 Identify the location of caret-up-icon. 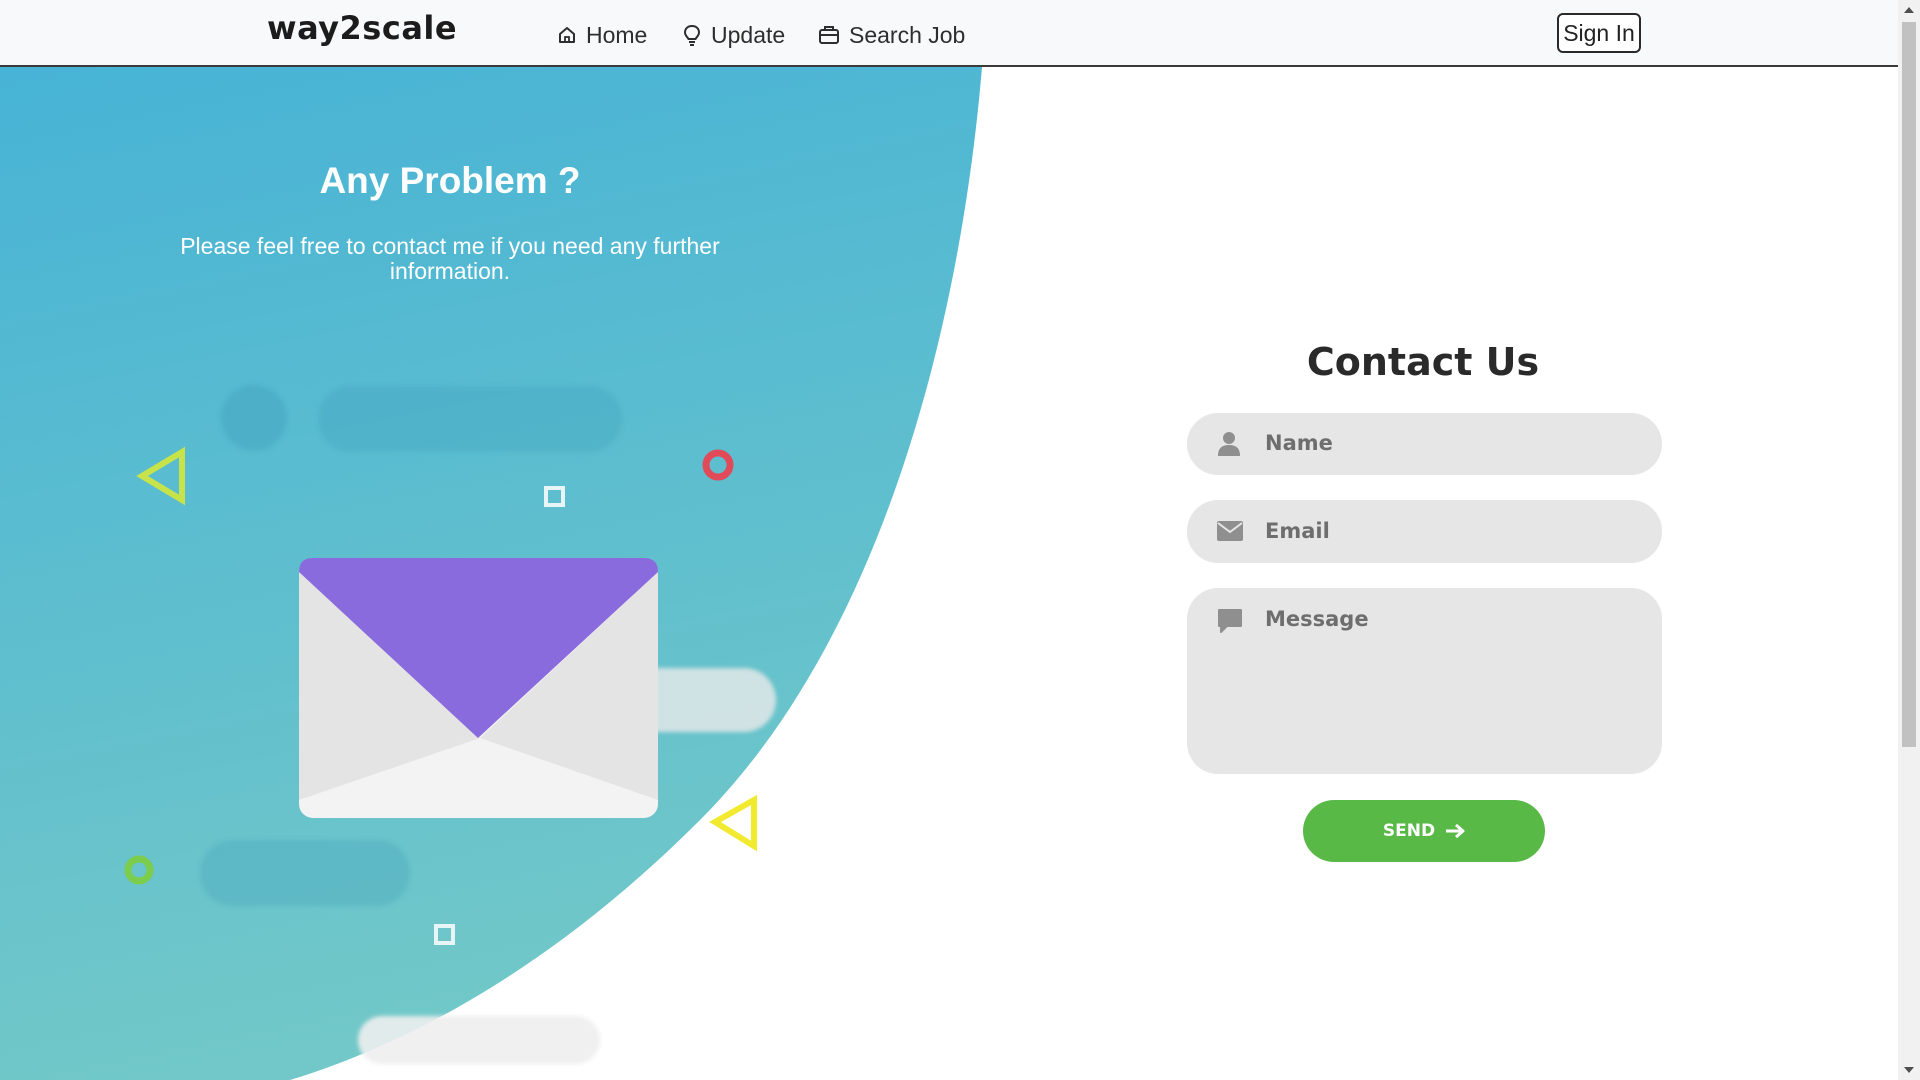
(1909, 10).